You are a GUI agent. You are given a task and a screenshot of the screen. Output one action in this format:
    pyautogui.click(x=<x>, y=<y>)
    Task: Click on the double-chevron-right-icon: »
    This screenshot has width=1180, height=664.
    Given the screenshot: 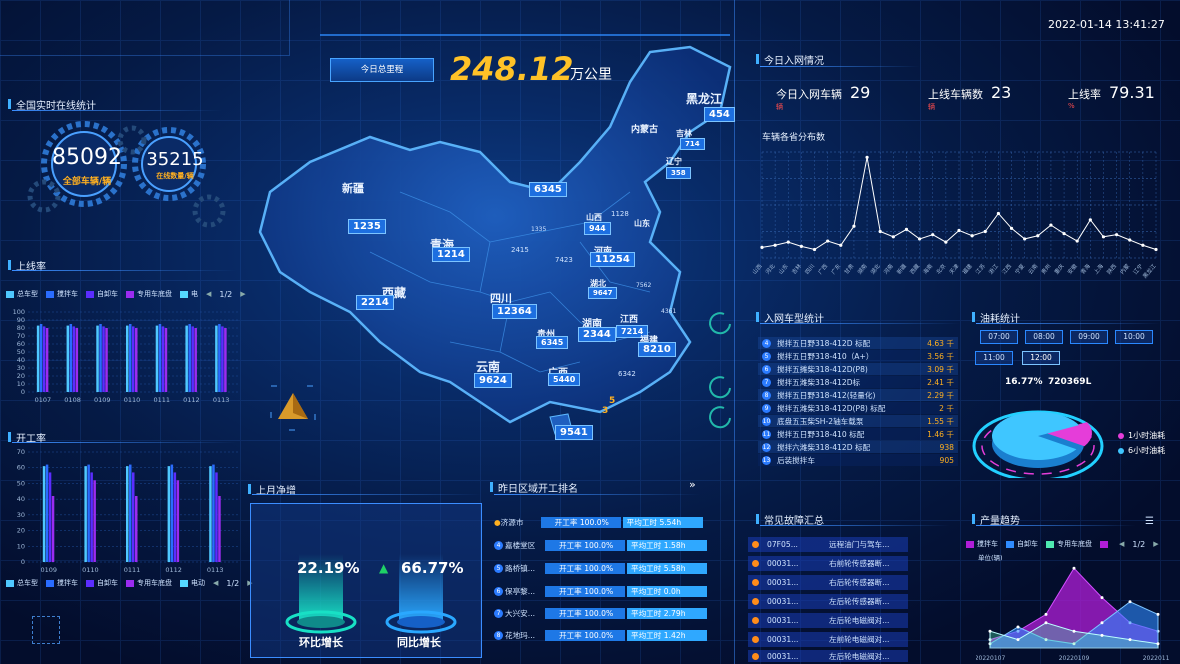 What is the action you would take?
    pyautogui.click(x=692, y=484)
    